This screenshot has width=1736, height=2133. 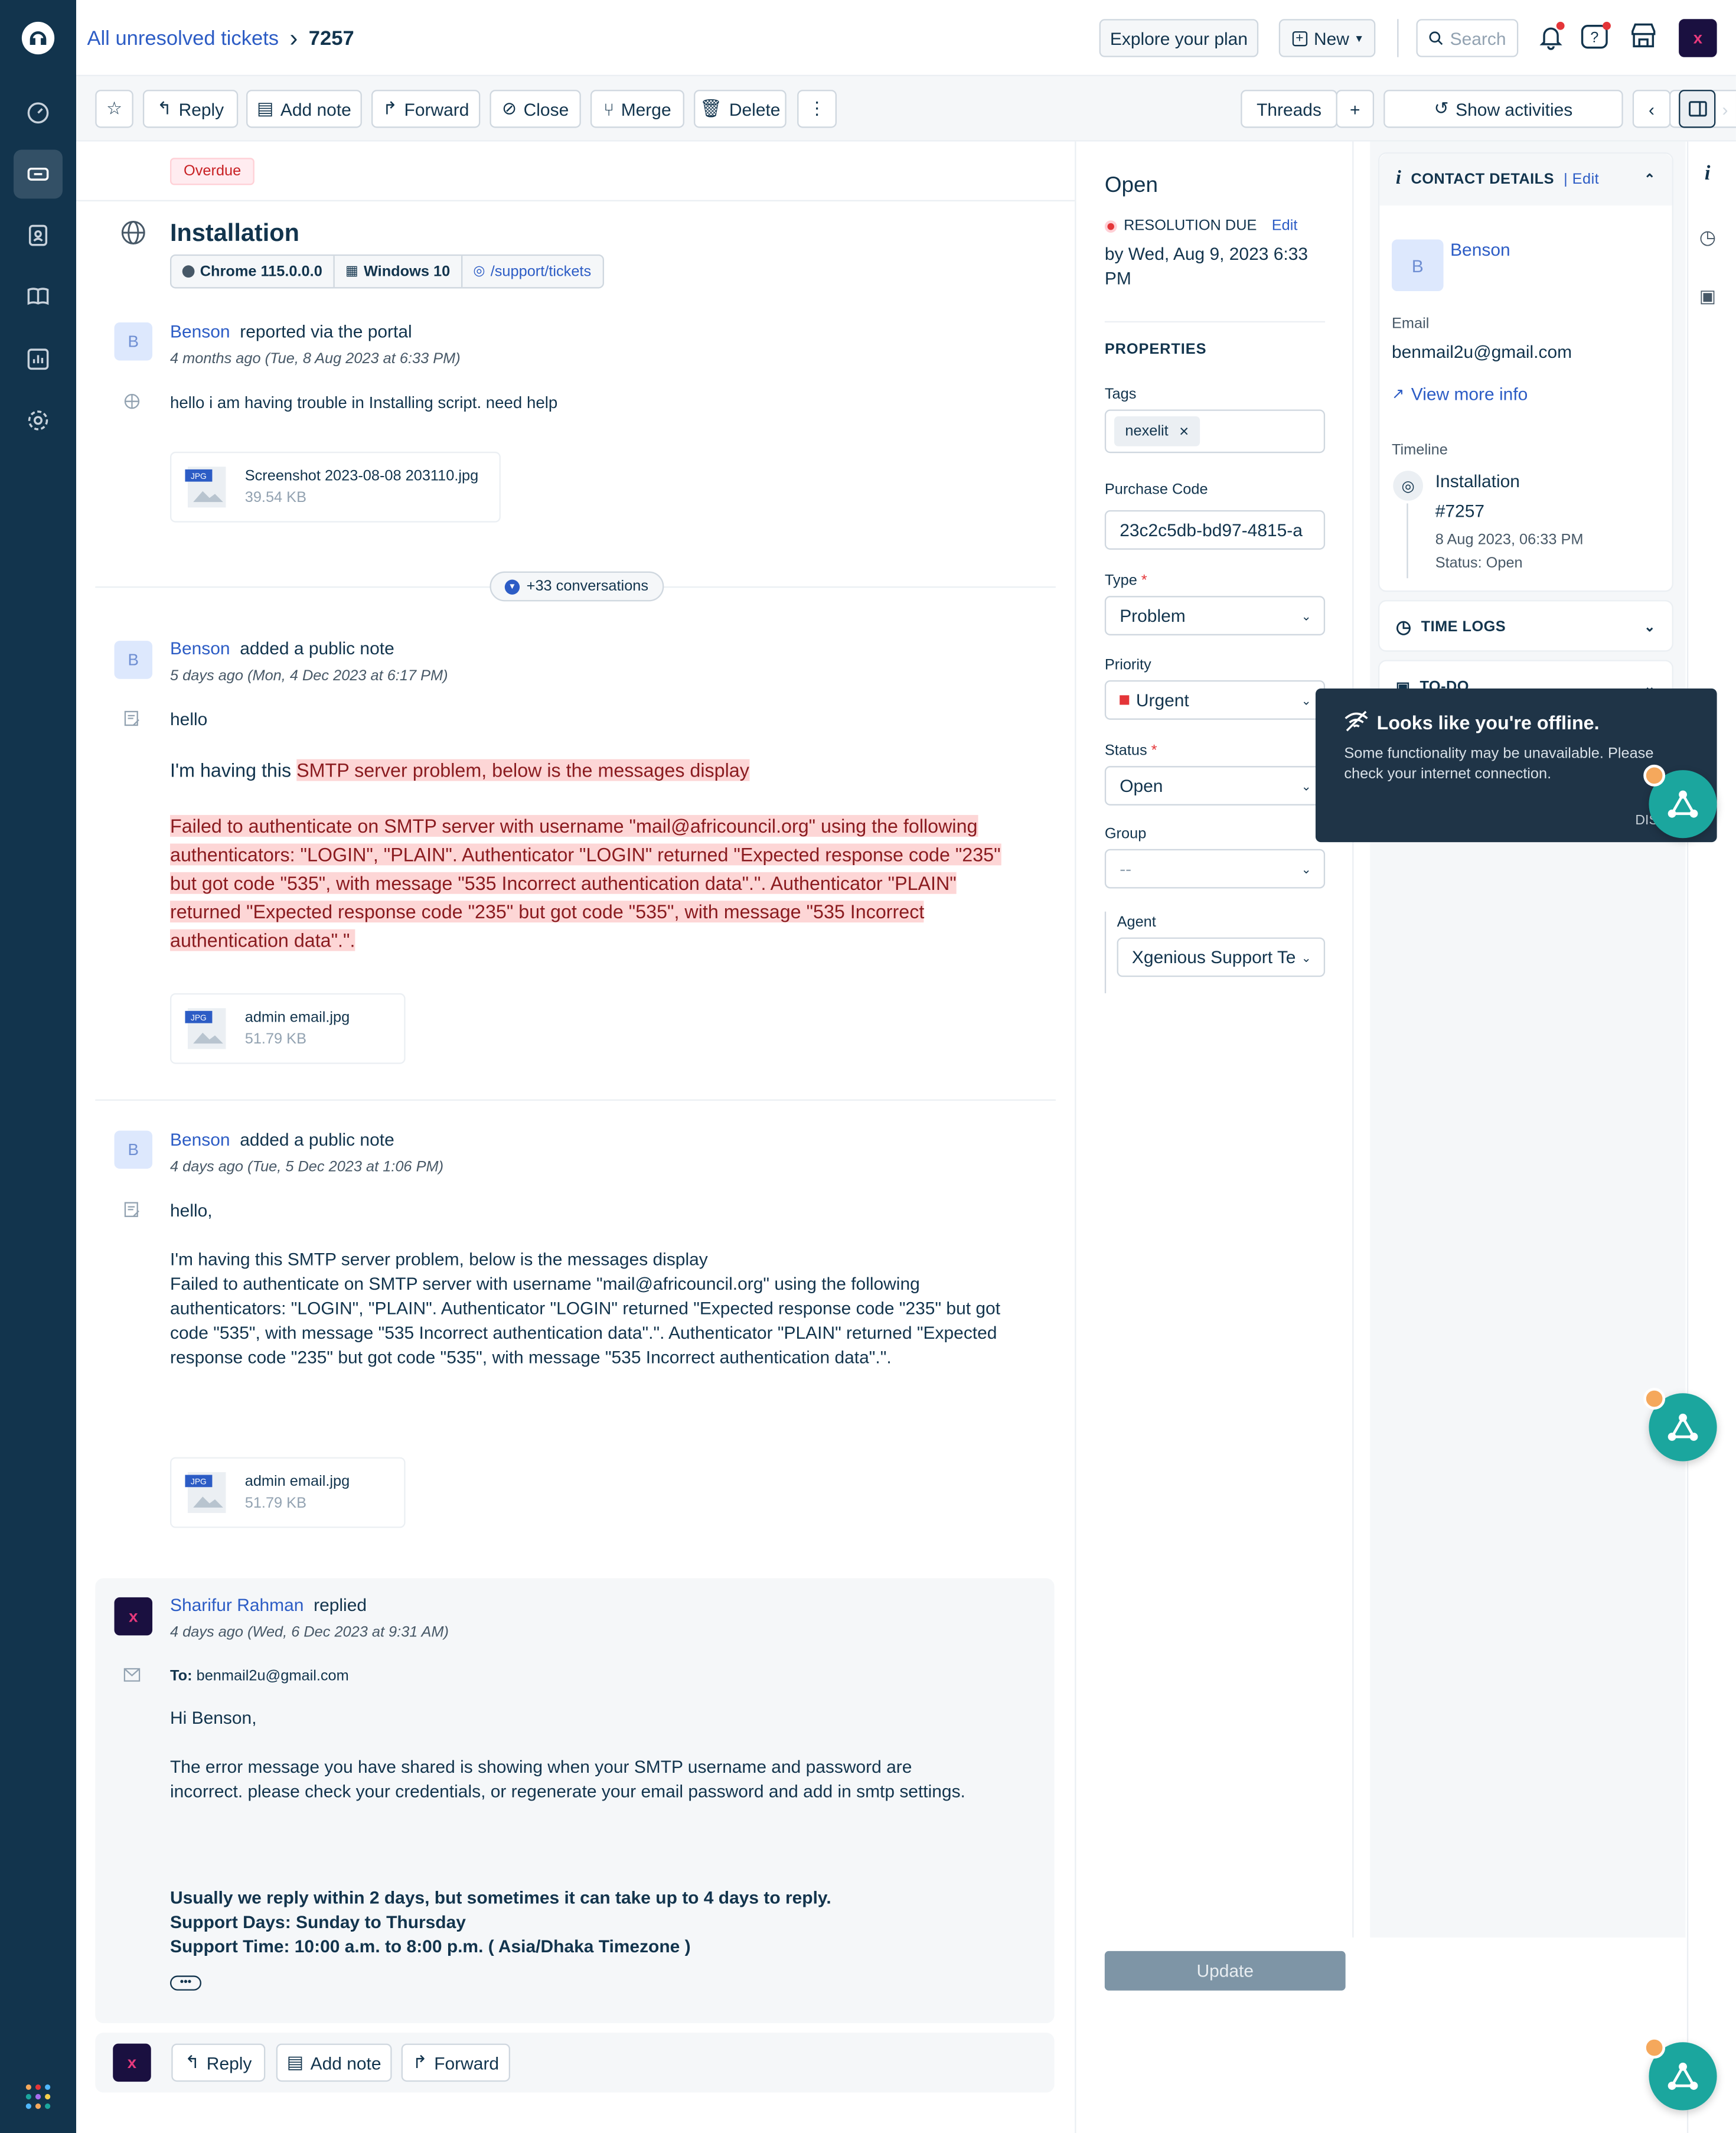 What do you see at coordinates (199, 476) in the screenshot?
I see `svg-text: JPG` at bounding box center [199, 476].